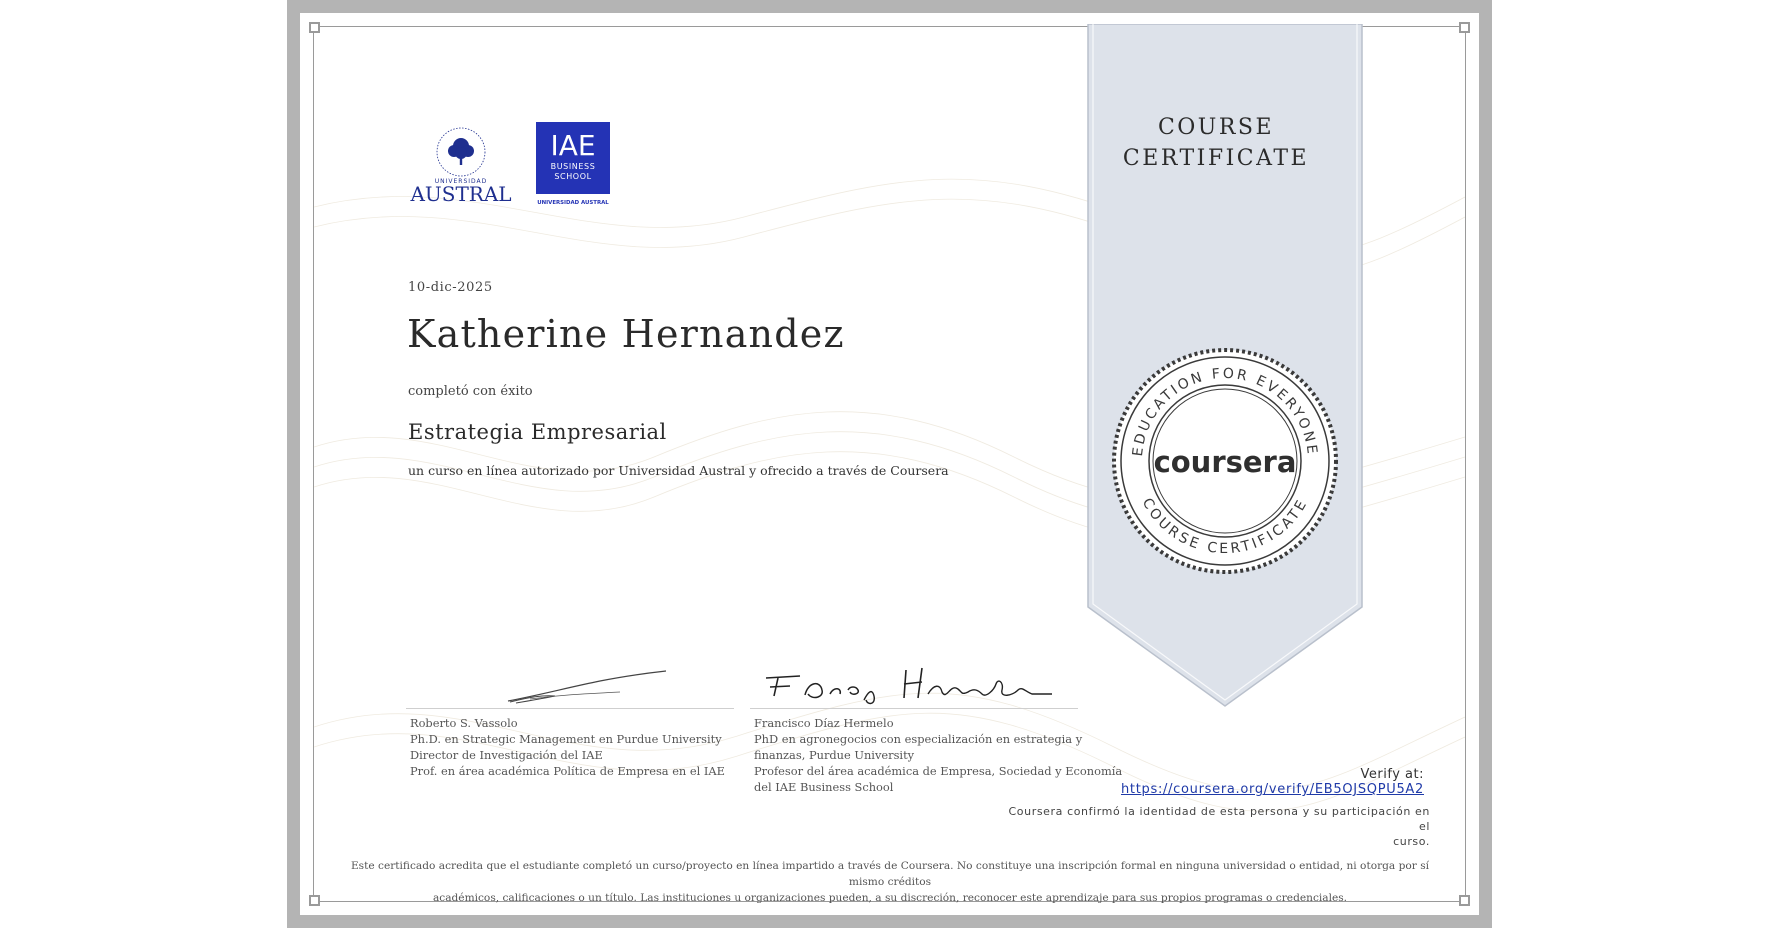 This screenshot has width=1772, height=928. I want to click on signer-diaz-name: Francisco Díaz Hermelo, so click(824, 723).